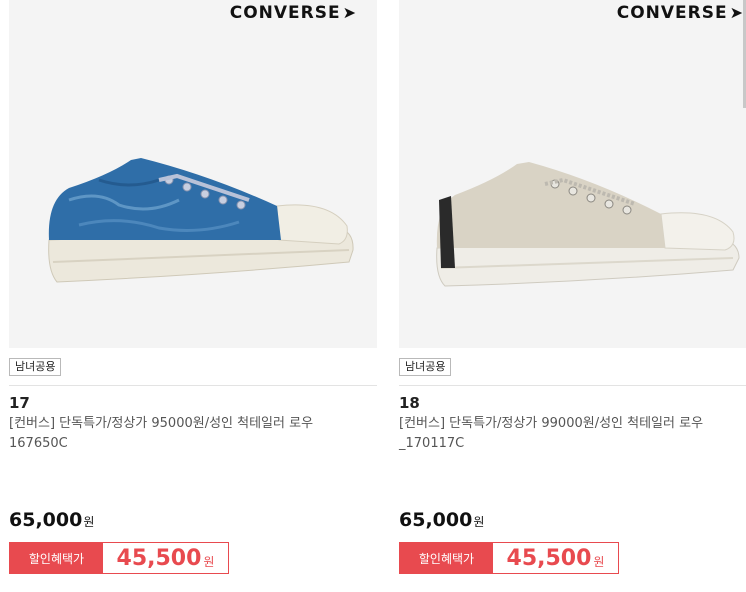 The width and height of the screenshot is (746, 592). I want to click on product-title: [컨버스] 단독특가/정상가 99000원/성인 척테일러 로우_170117C, so click(571, 434).